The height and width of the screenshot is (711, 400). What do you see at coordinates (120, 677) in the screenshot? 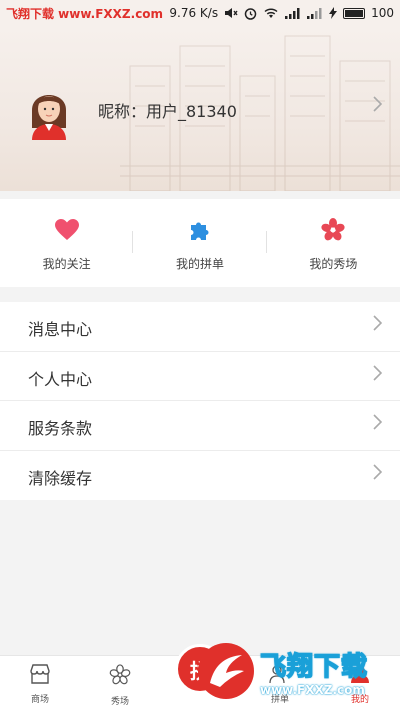
I see `flower-outline-icon` at bounding box center [120, 677].